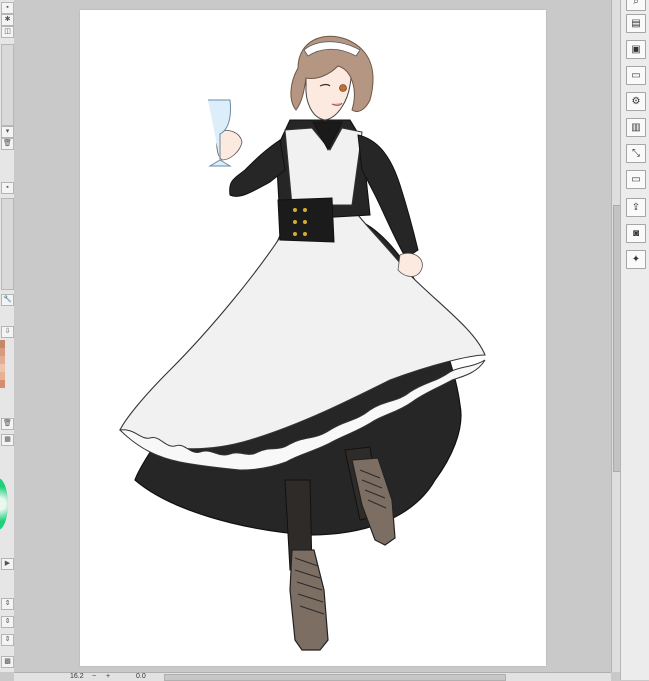 The height and width of the screenshot is (681, 649). Describe the element at coordinates (636, 101) in the screenshot. I see `gear-icon: ⚙` at that location.